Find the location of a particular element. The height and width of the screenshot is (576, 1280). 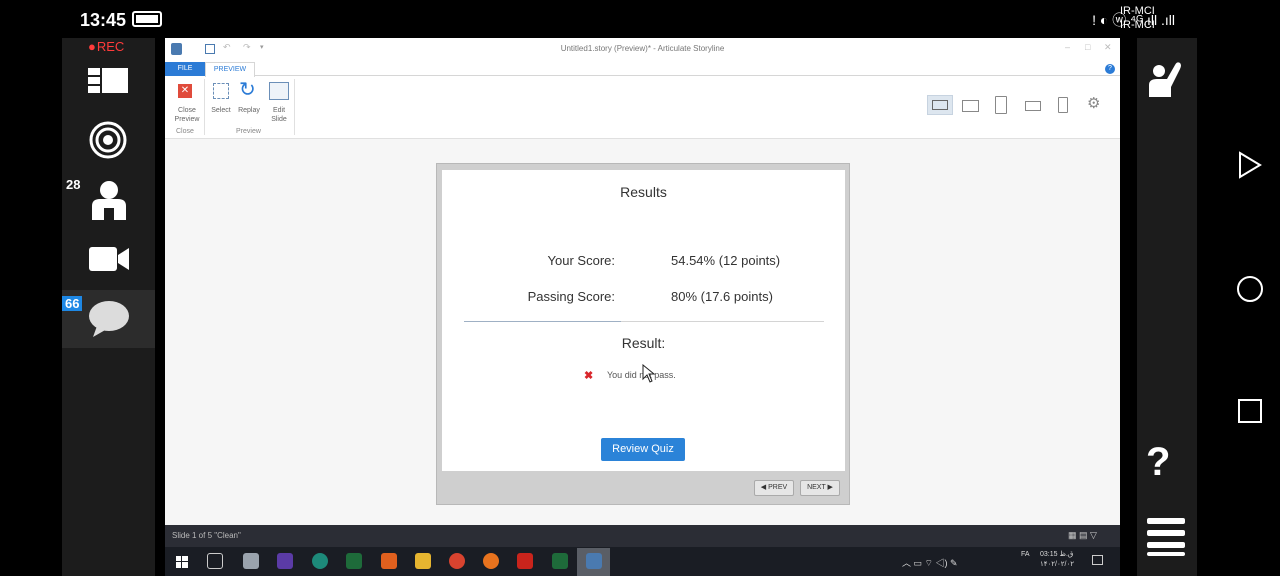

tray-date: ۱۴۰۲/۰۲/۰۲ is located at coordinates (1057, 564).